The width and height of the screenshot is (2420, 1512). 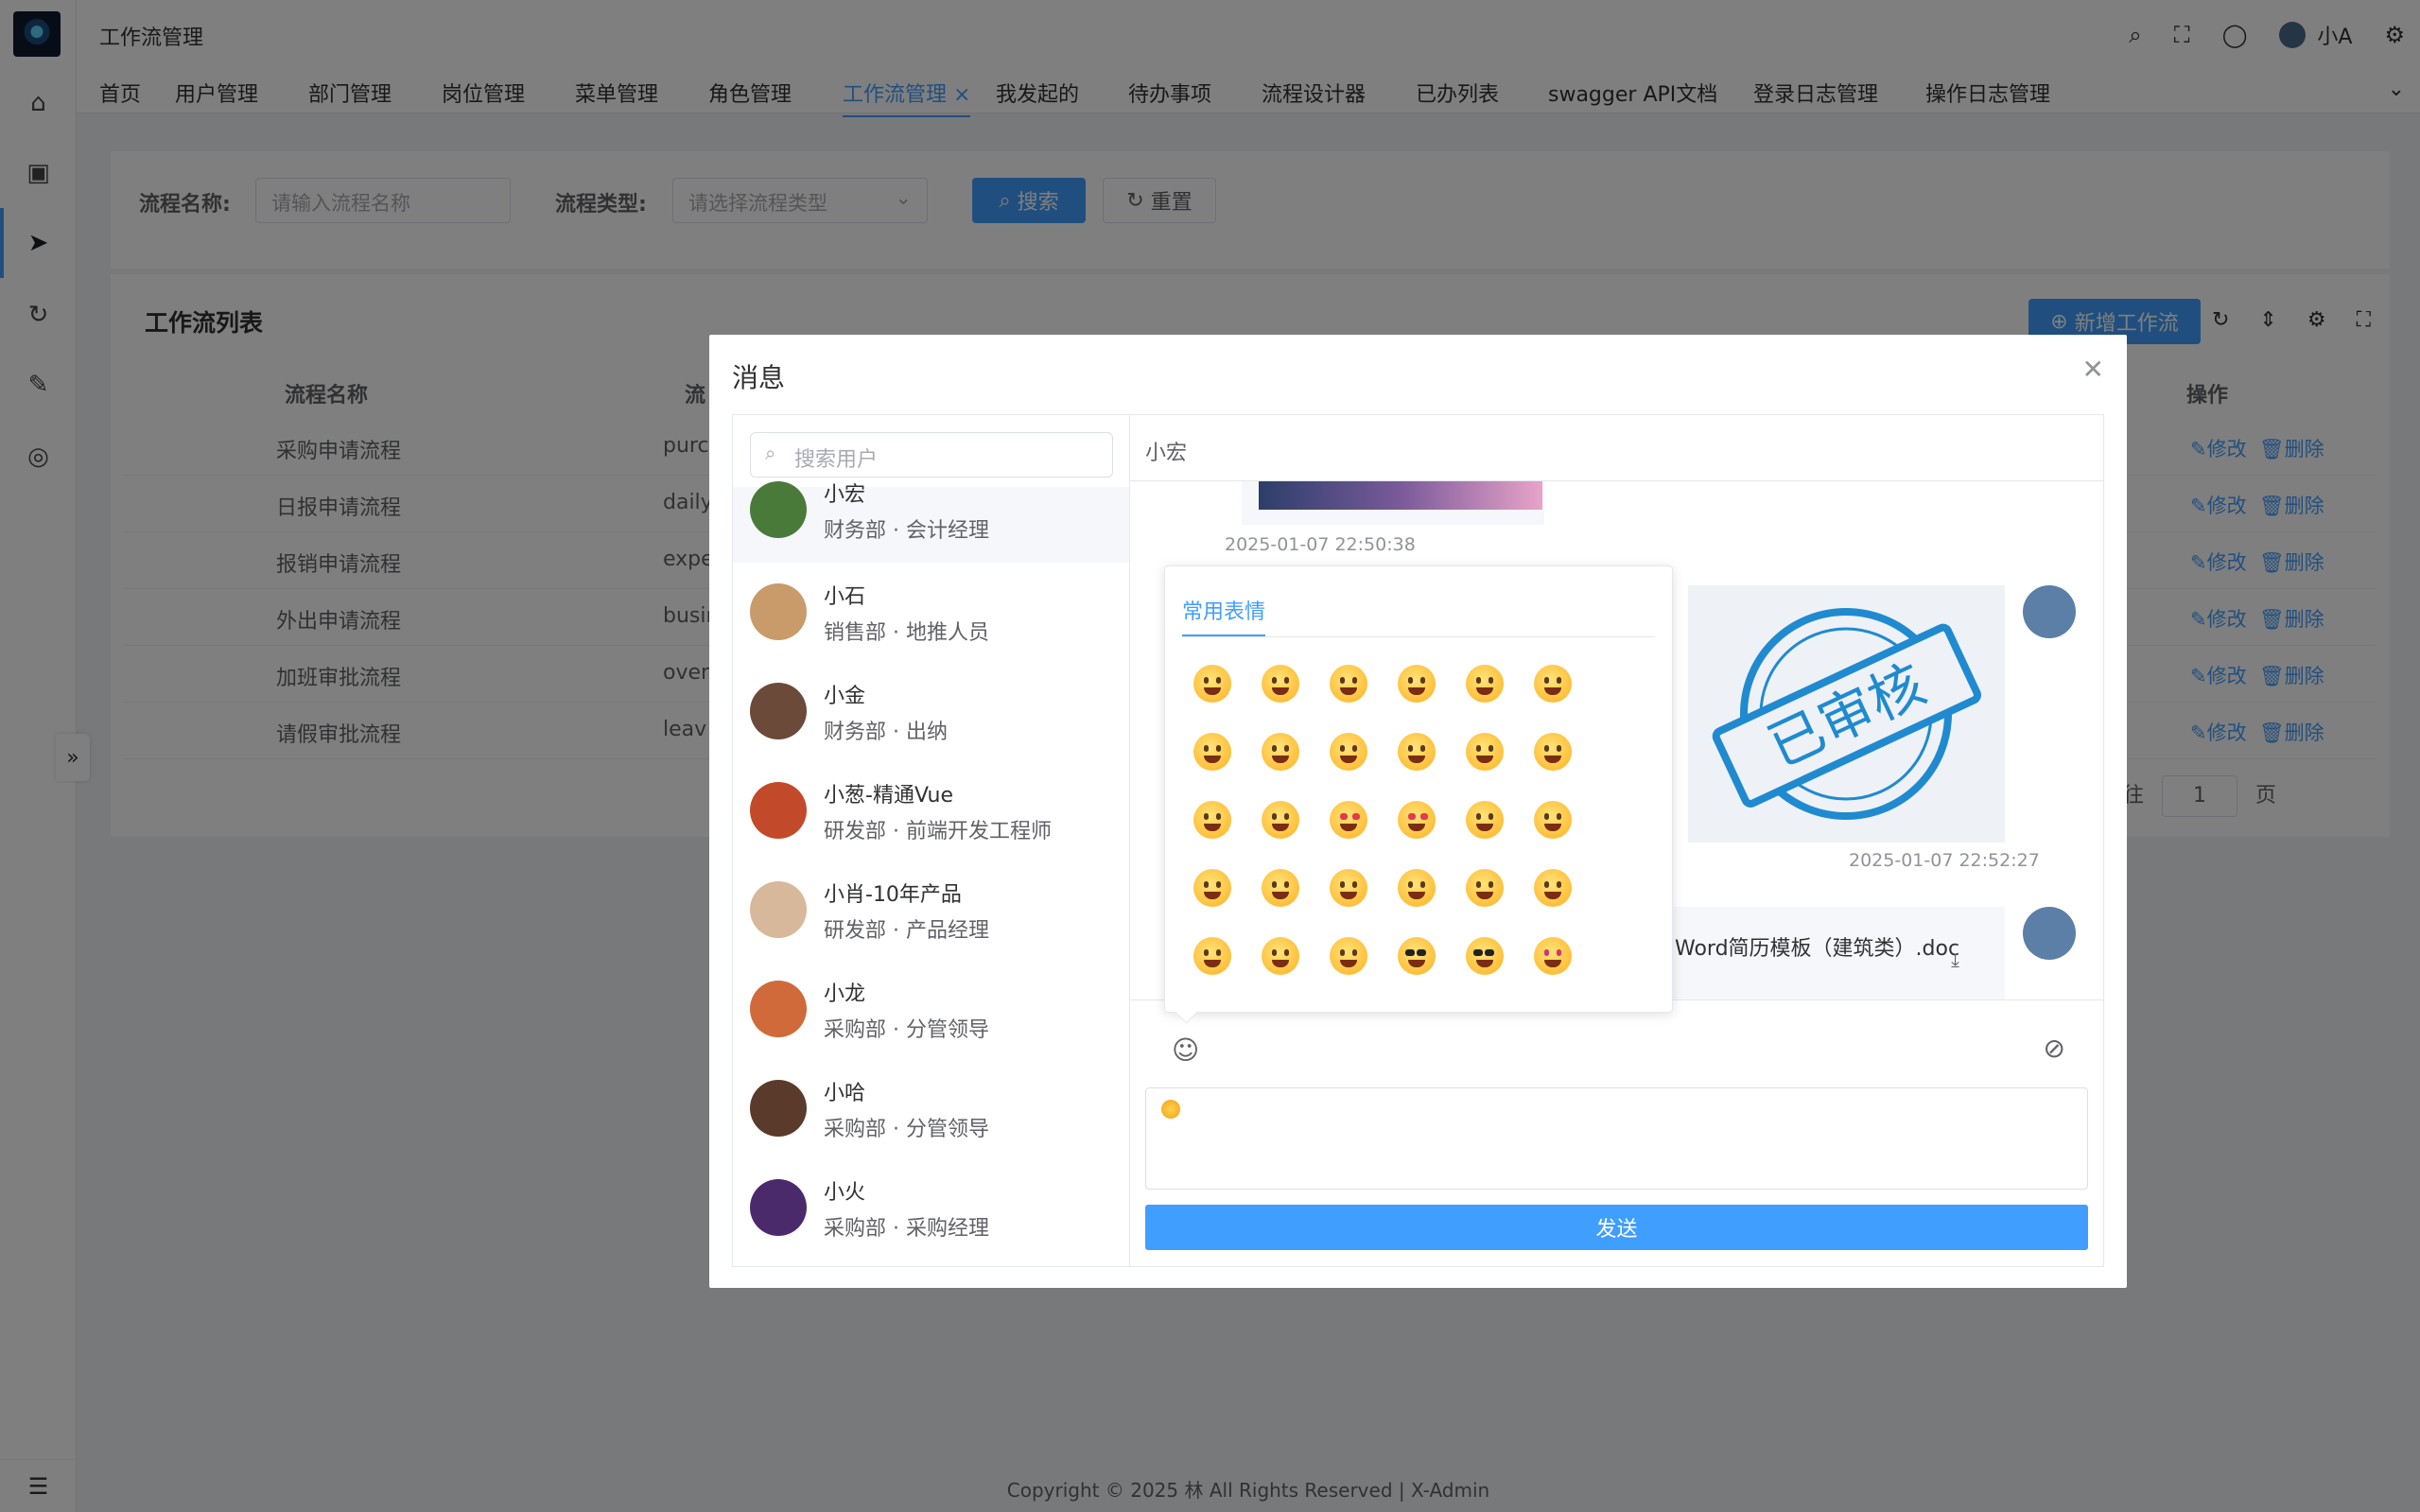 What do you see at coordinates (1485, 956) in the screenshot?
I see `sunglasses-face-icon` at bounding box center [1485, 956].